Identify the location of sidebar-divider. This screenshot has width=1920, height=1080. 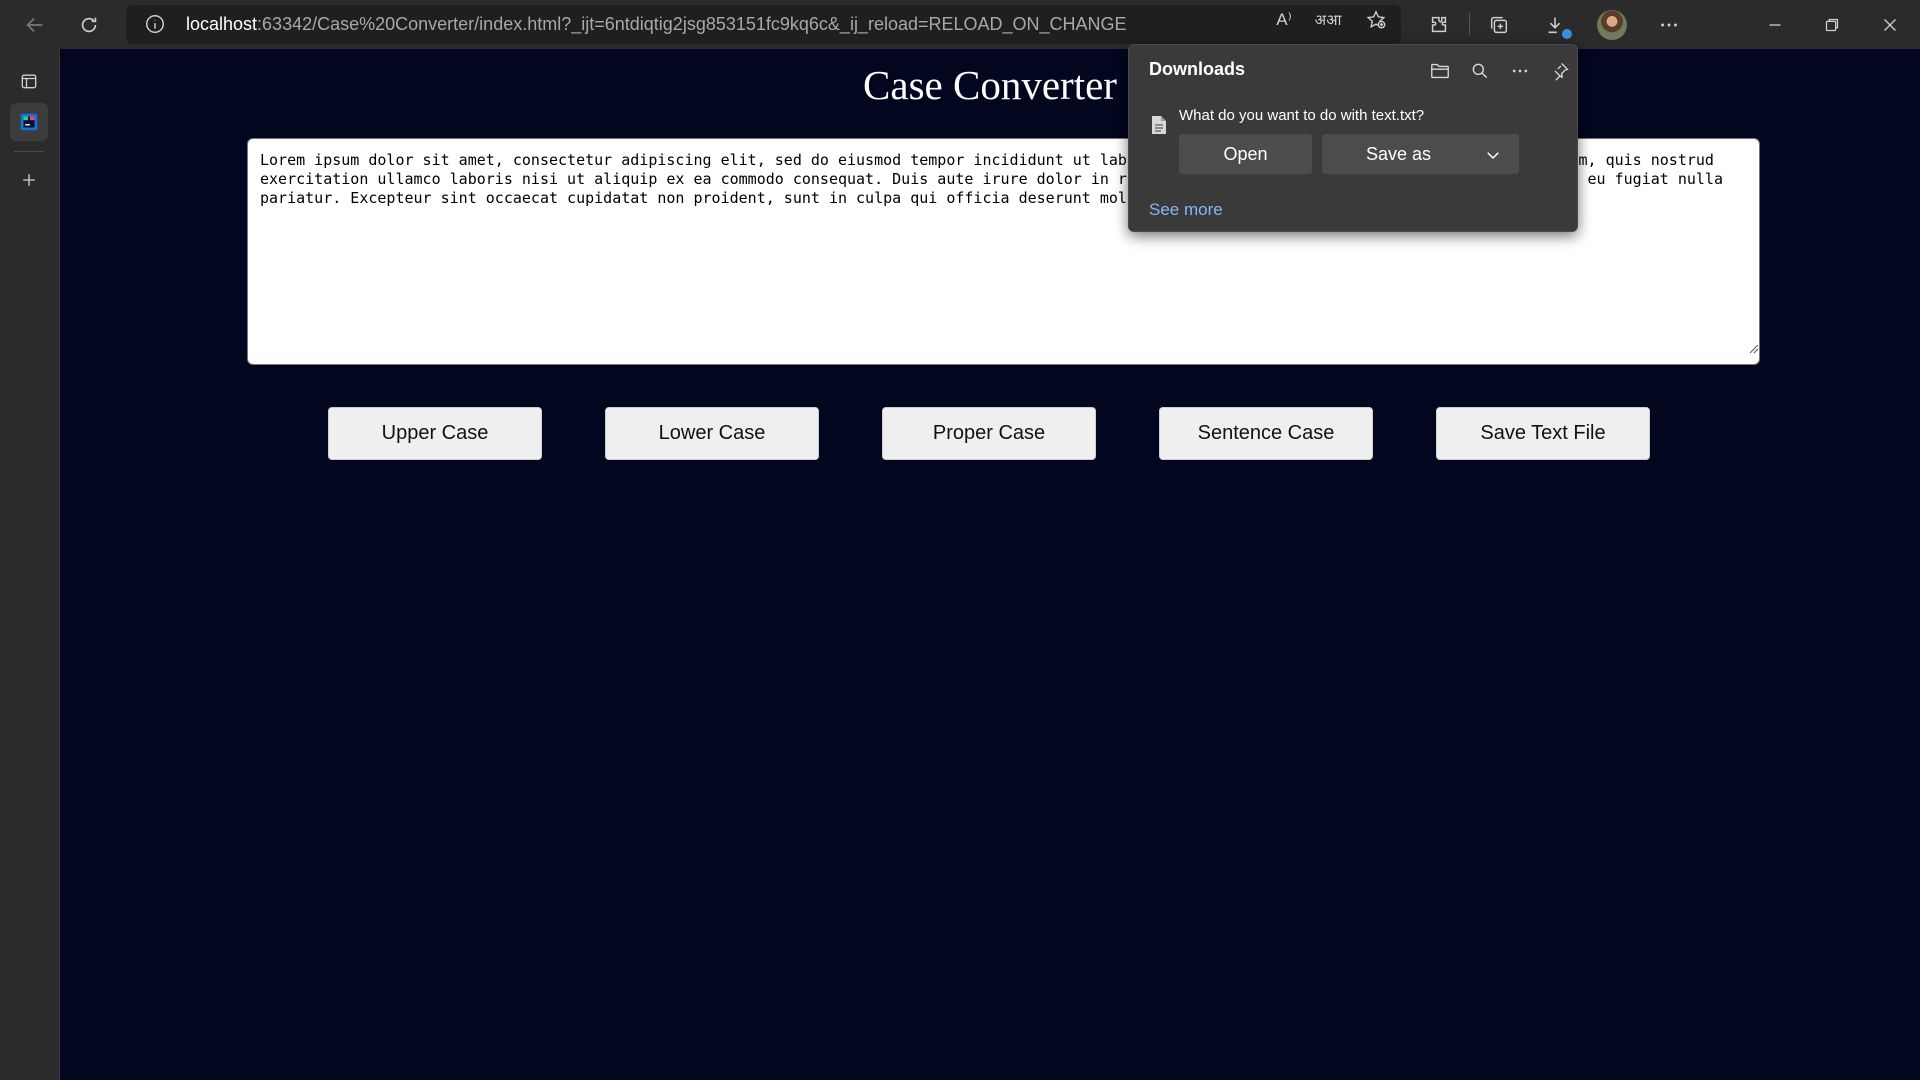
(29, 151).